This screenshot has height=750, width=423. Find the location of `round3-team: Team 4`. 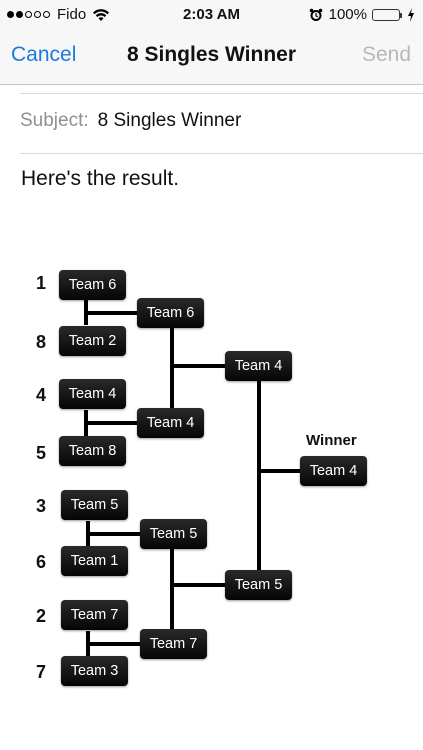

round3-team: Team 4 is located at coordinates (258, 366).